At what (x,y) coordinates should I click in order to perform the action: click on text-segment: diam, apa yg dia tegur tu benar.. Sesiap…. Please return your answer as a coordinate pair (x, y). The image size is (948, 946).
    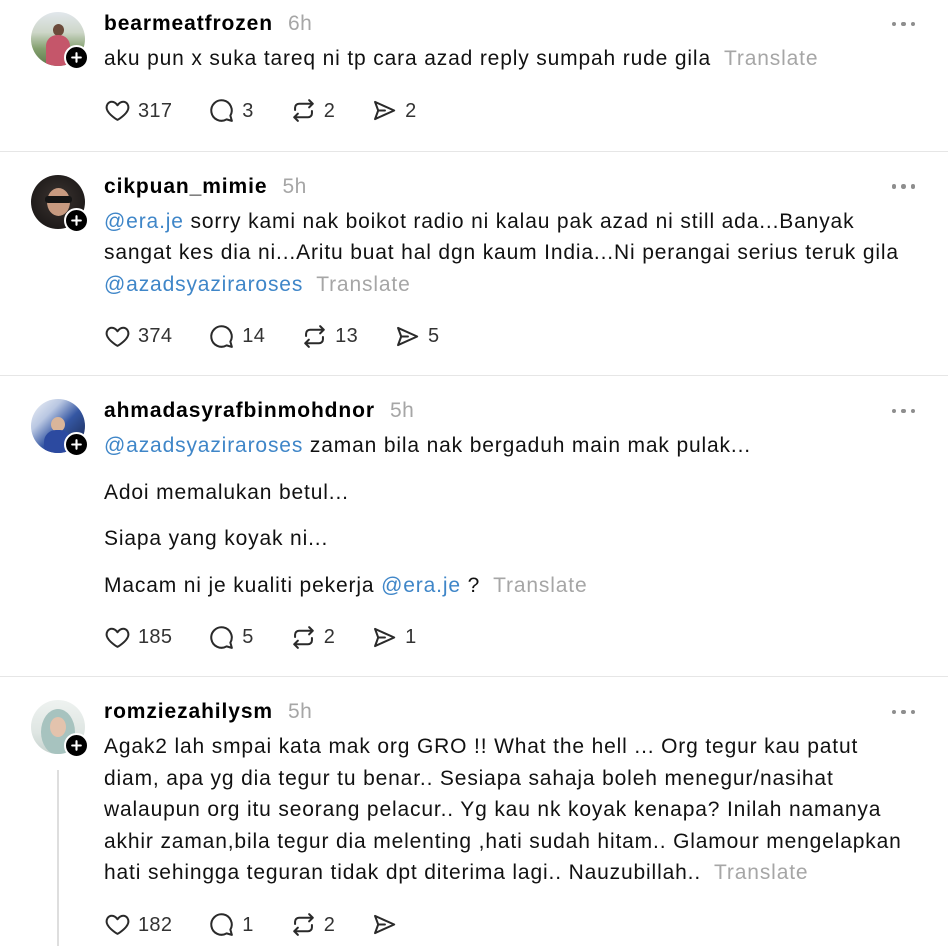
    Looking at the image, I should click on (469, 778).